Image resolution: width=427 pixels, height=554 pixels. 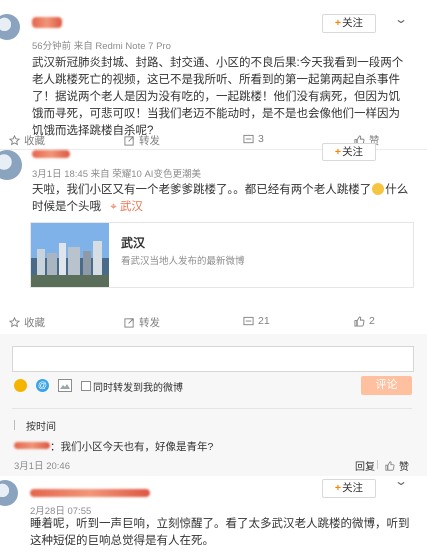 I want to click on post2-comment-button: 21, so click(x=256, y=321).